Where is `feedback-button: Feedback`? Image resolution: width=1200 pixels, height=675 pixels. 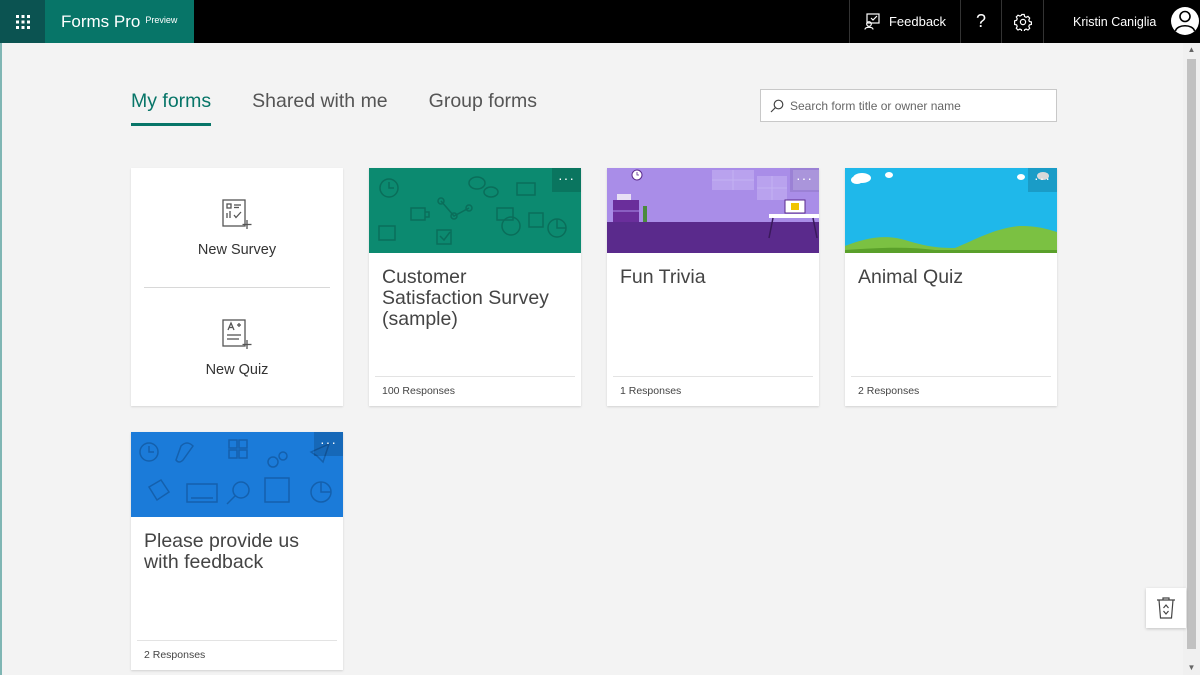
feedback-button: Feedback is located at coordinates (904, 21).